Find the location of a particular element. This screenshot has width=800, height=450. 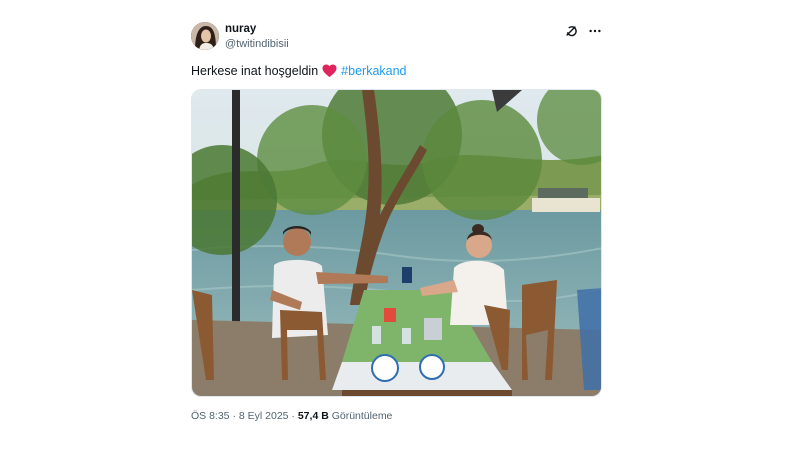

display-name: nuray is located at coordinates (257, 29).